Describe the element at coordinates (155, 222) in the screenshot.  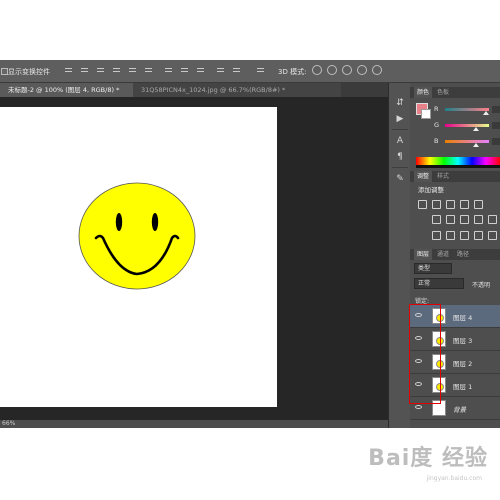
I see `smiley-right-eye` at that location.